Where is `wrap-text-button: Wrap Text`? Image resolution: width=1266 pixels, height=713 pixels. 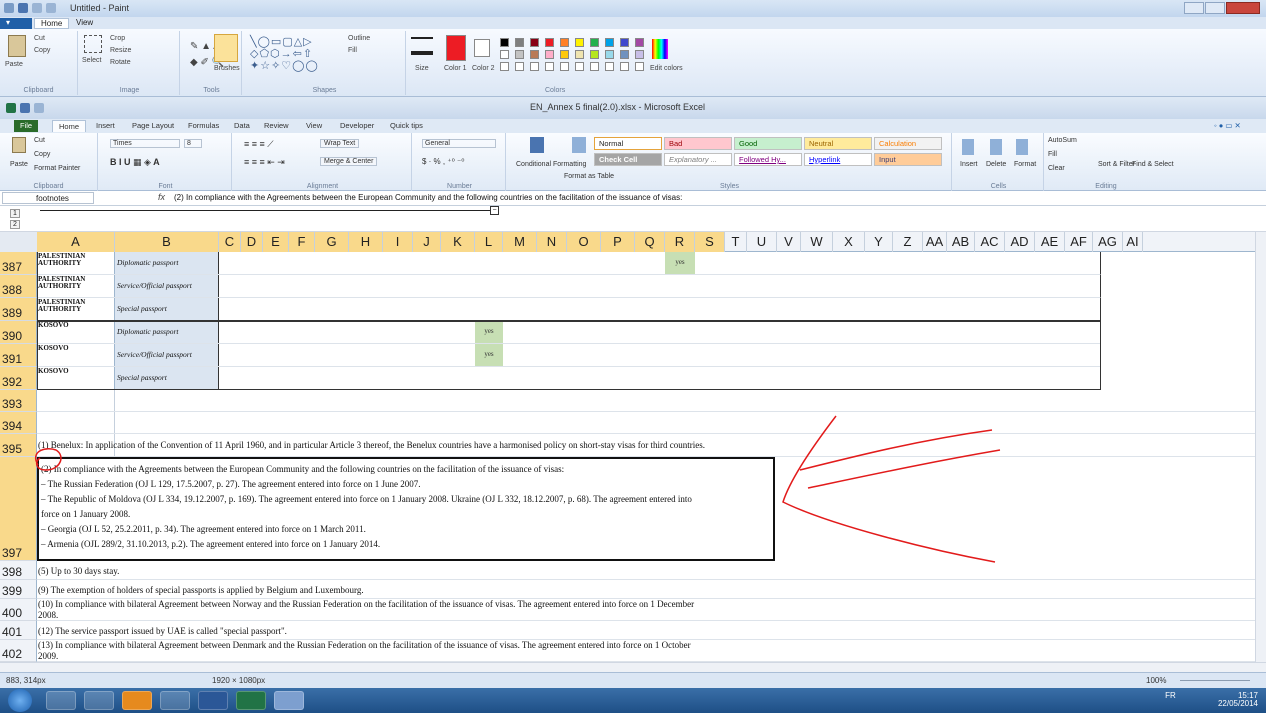
wrap-text-button: Wrap Text is located at coordinates (340, 143).